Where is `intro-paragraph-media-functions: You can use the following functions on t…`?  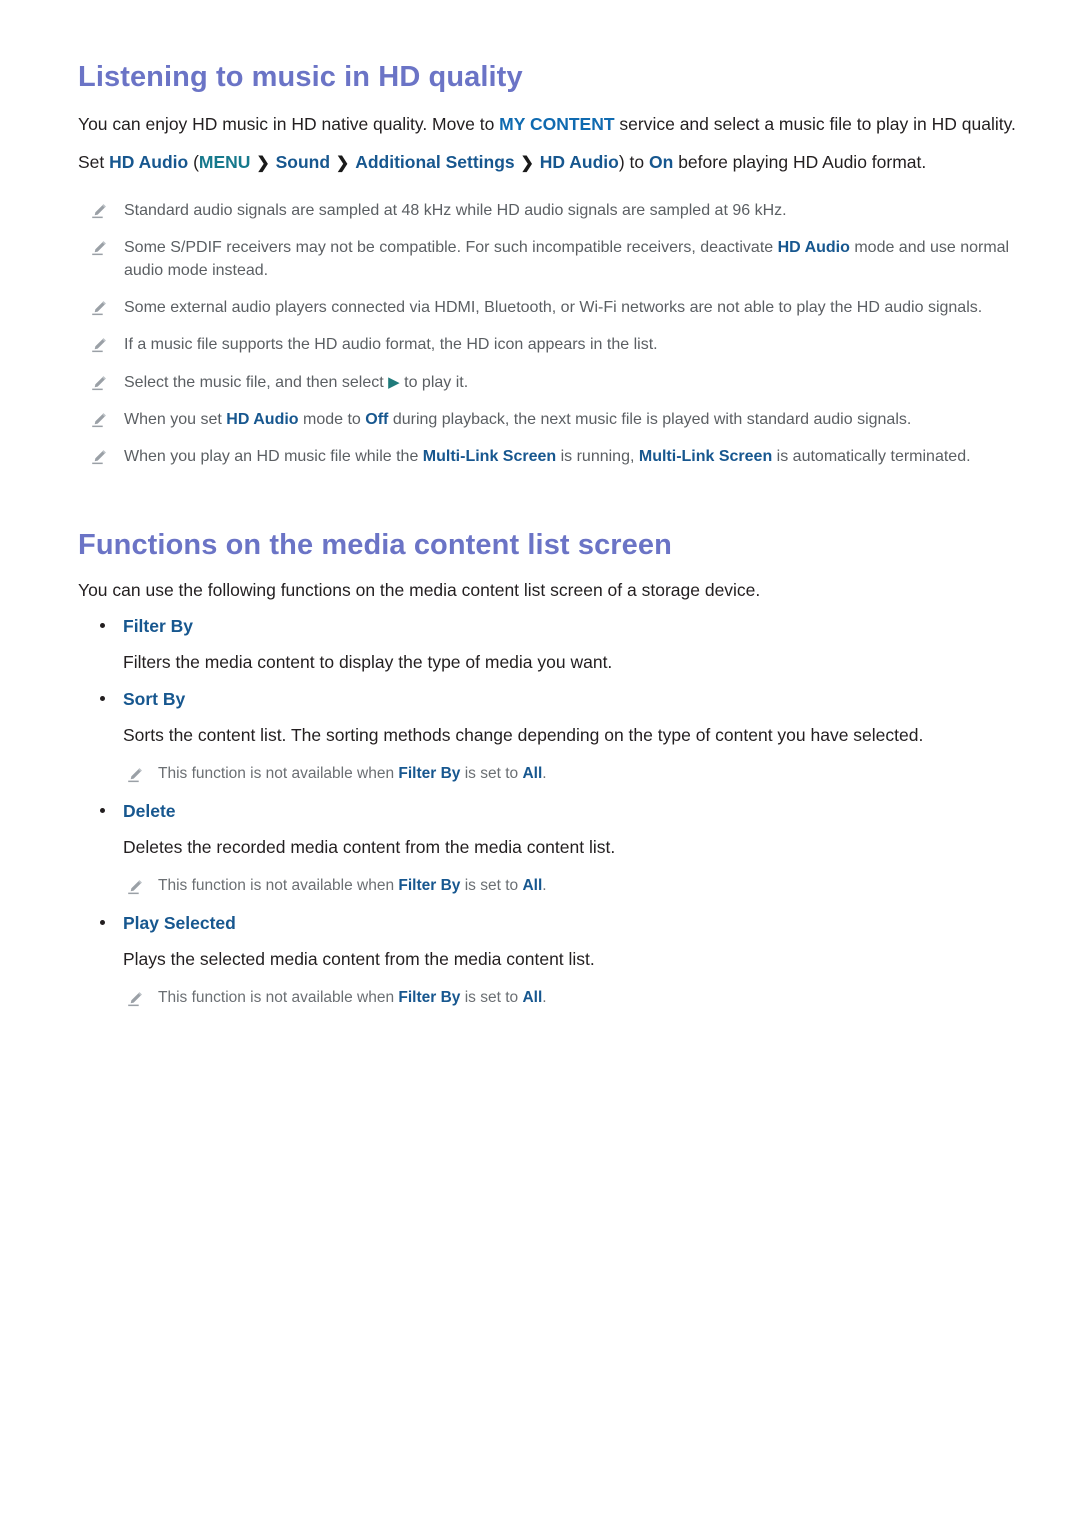
intro-paragraph-media-functions: You can use the following functions on t… is located at coordinates (419, 590).